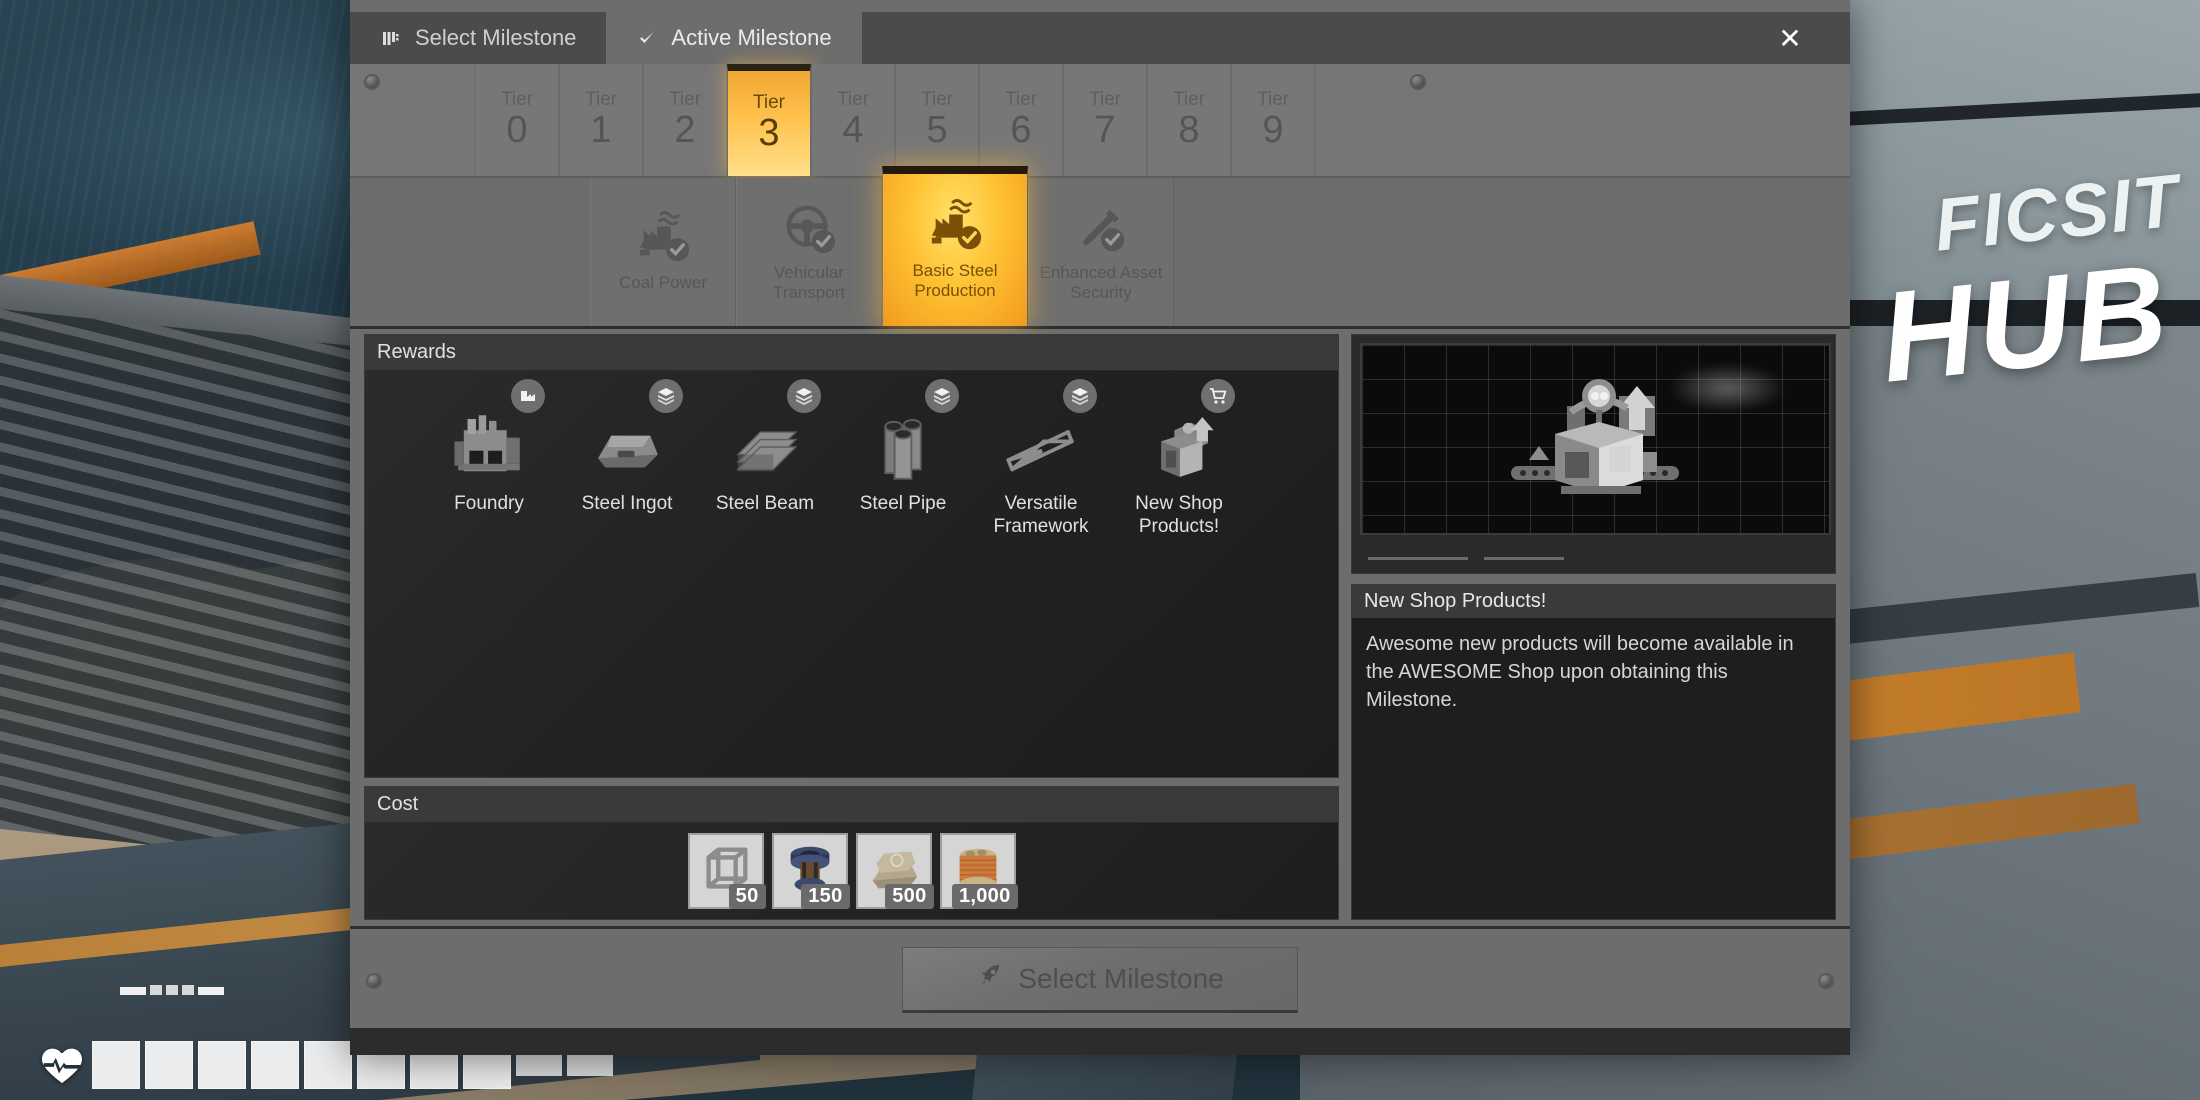 The width and height of the screenshot is (2200, 1100). What do you see at coordinates (663, 252) in the screenshot?
I see `milestone-coal-power: Coal Power` at bounding box center [663, 252].